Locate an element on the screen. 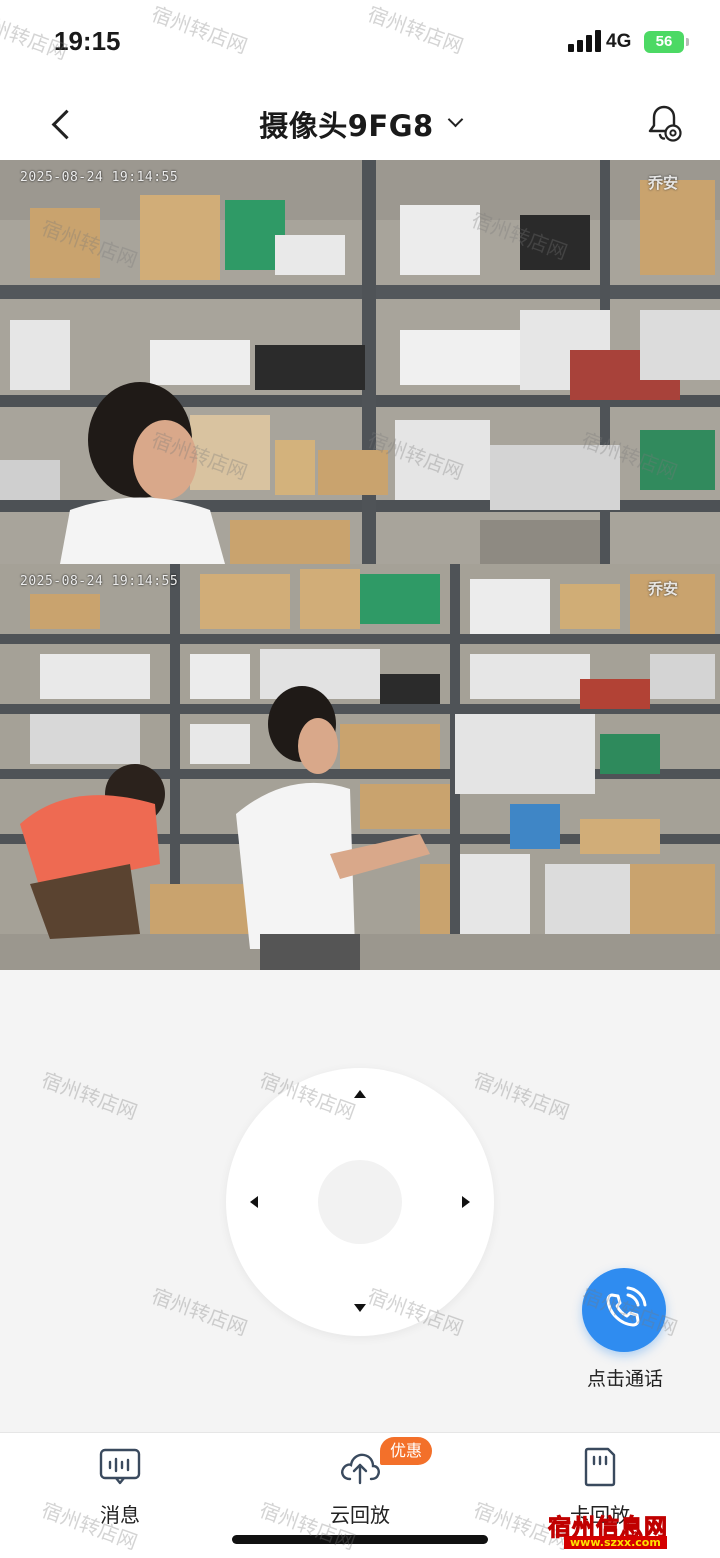  call-button is located at coordinates (624, 1310).